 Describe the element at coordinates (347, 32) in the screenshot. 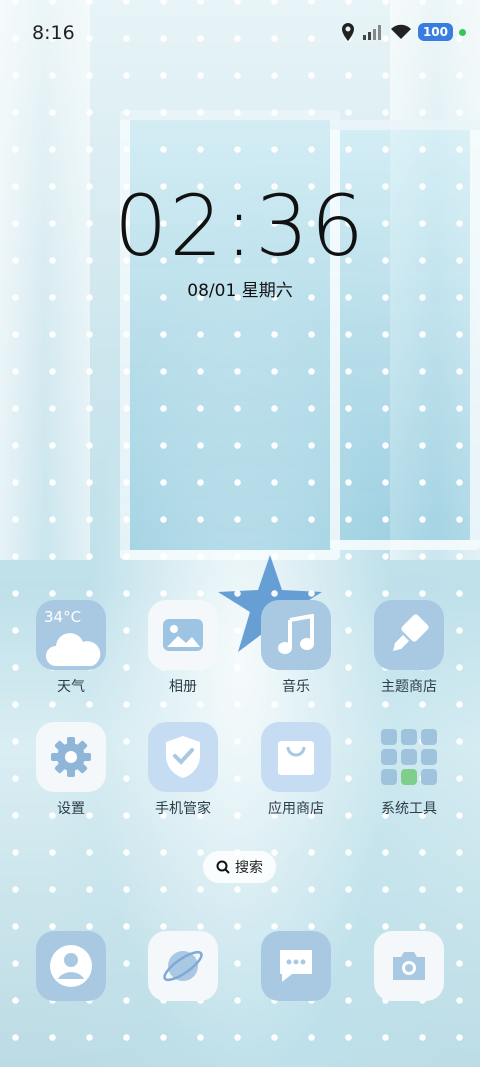

I see `location-icon` at that location.